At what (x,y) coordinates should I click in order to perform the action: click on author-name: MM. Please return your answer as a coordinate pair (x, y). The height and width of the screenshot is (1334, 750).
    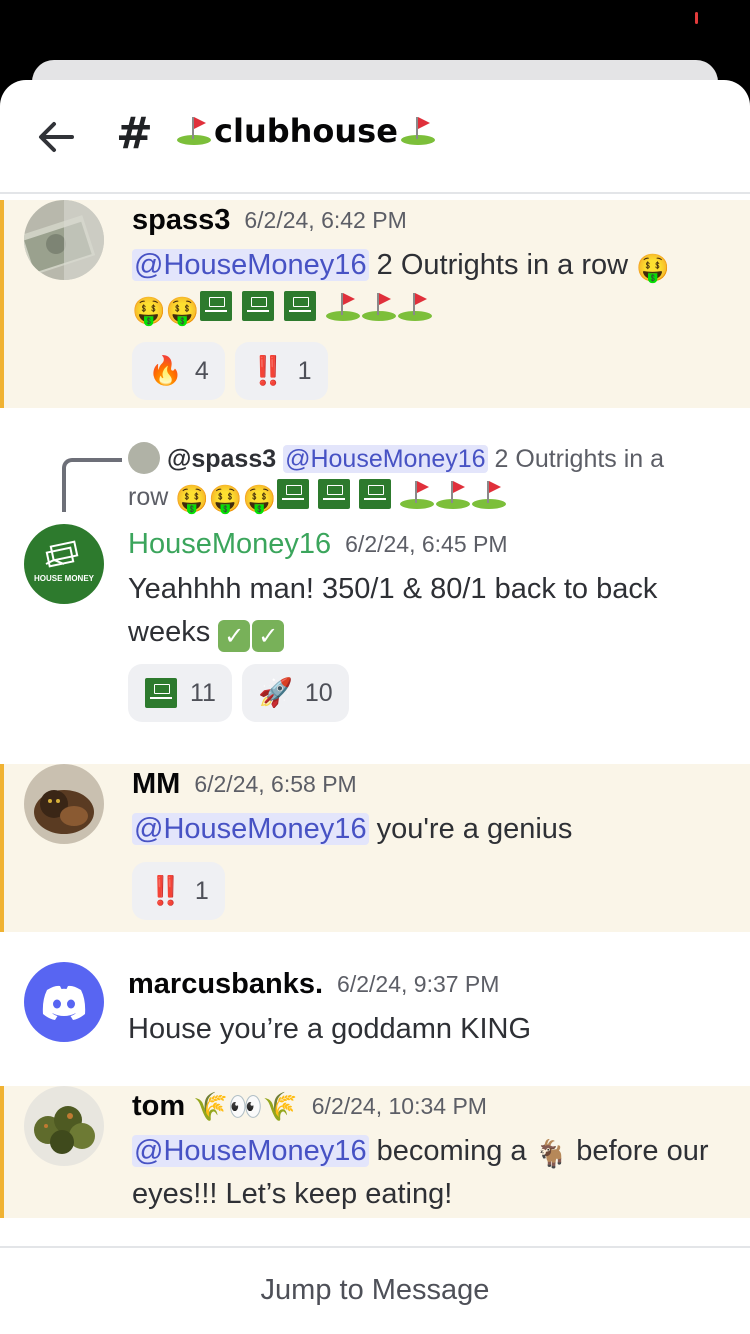
    Looking at the image, I should click on (156, 784).